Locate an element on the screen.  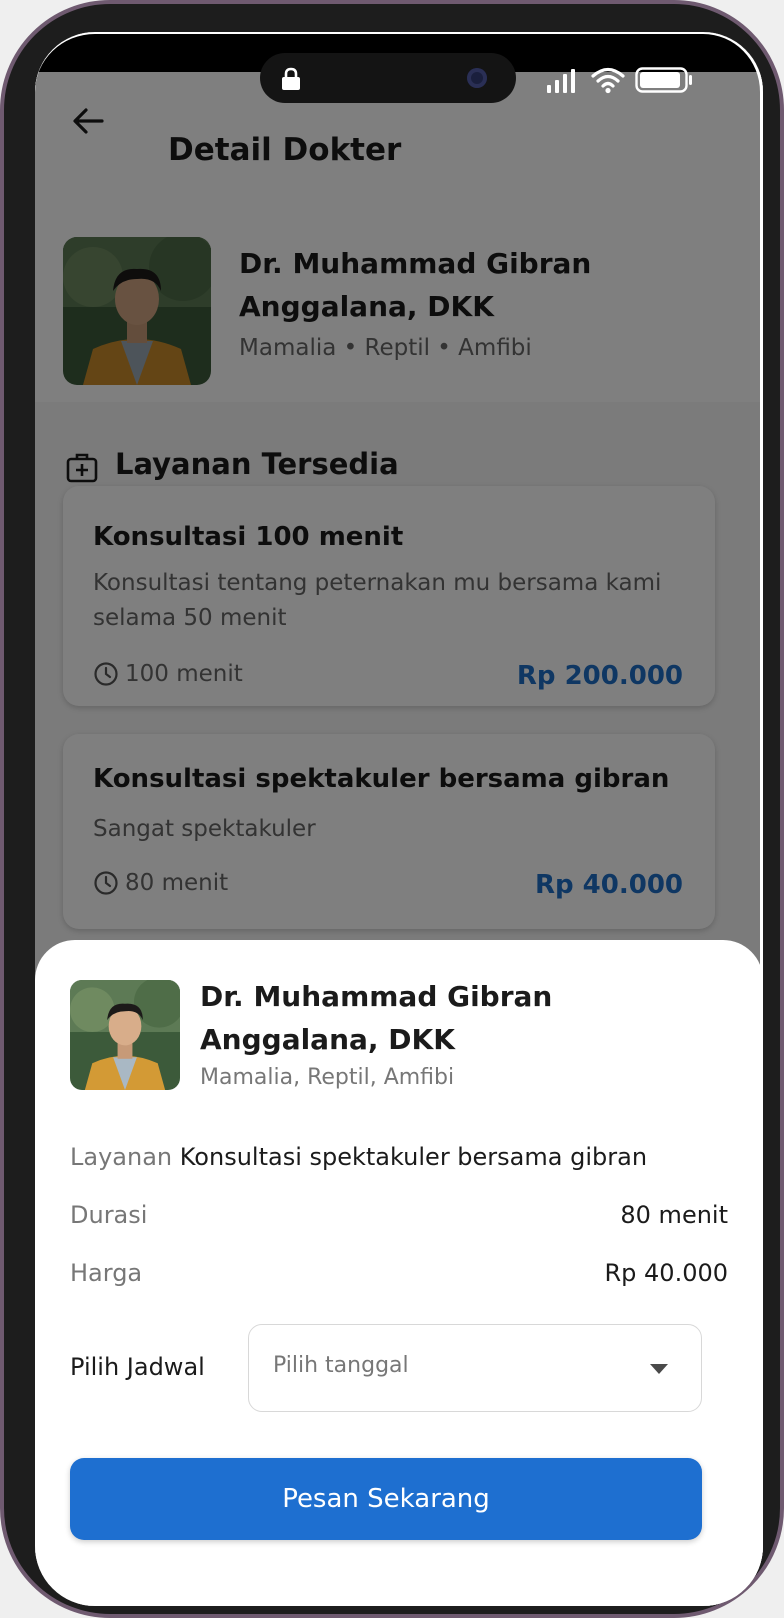
lock-icon is located at coordinates (291, 78).